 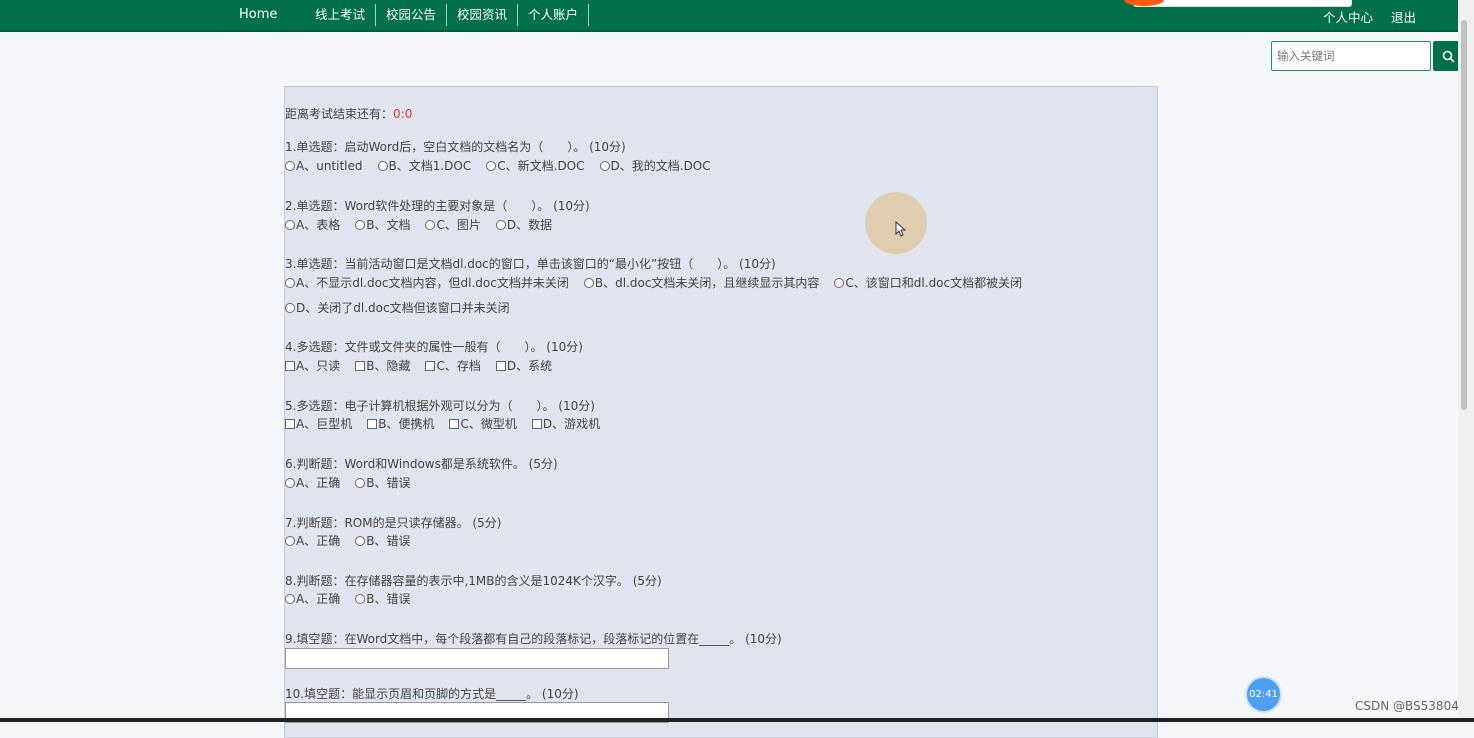 What do you see at coordinates (660, 166) in the screenshot?
I see `option-label: D、我的文档.DOC` at bounding box center [660, 166].